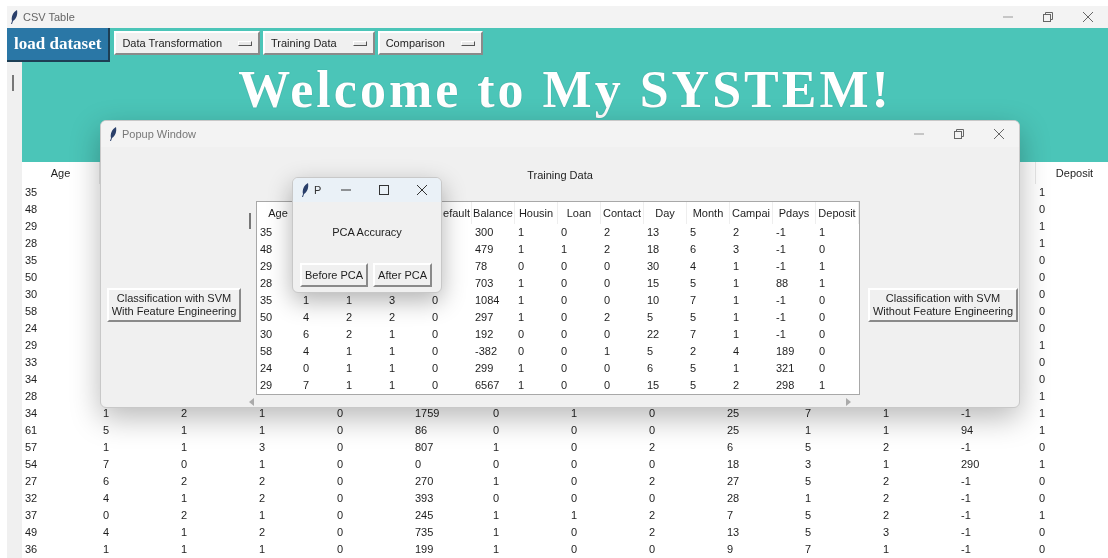 This screenshot has height=558, width=1108. What do you see at coordinates (359, 43) in the screenshot?
I see `indicator-icon` at bounding box center [359, 43].